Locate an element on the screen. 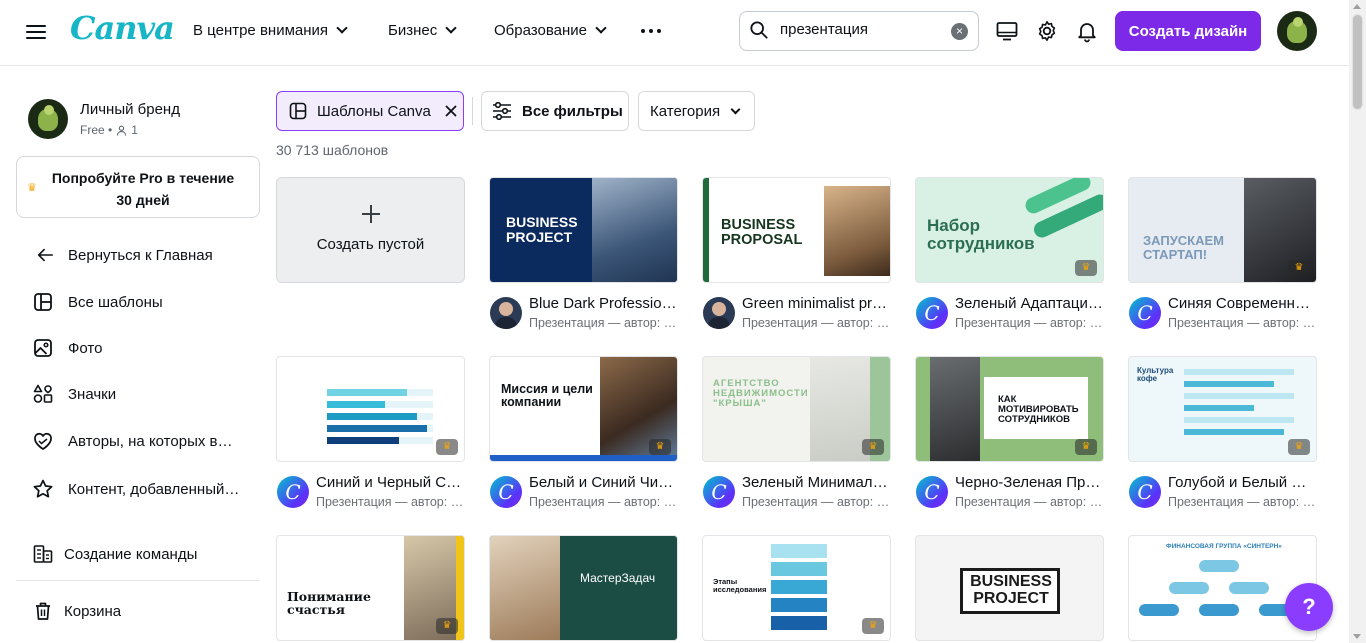  search-input is located at coordinates (860, 29).